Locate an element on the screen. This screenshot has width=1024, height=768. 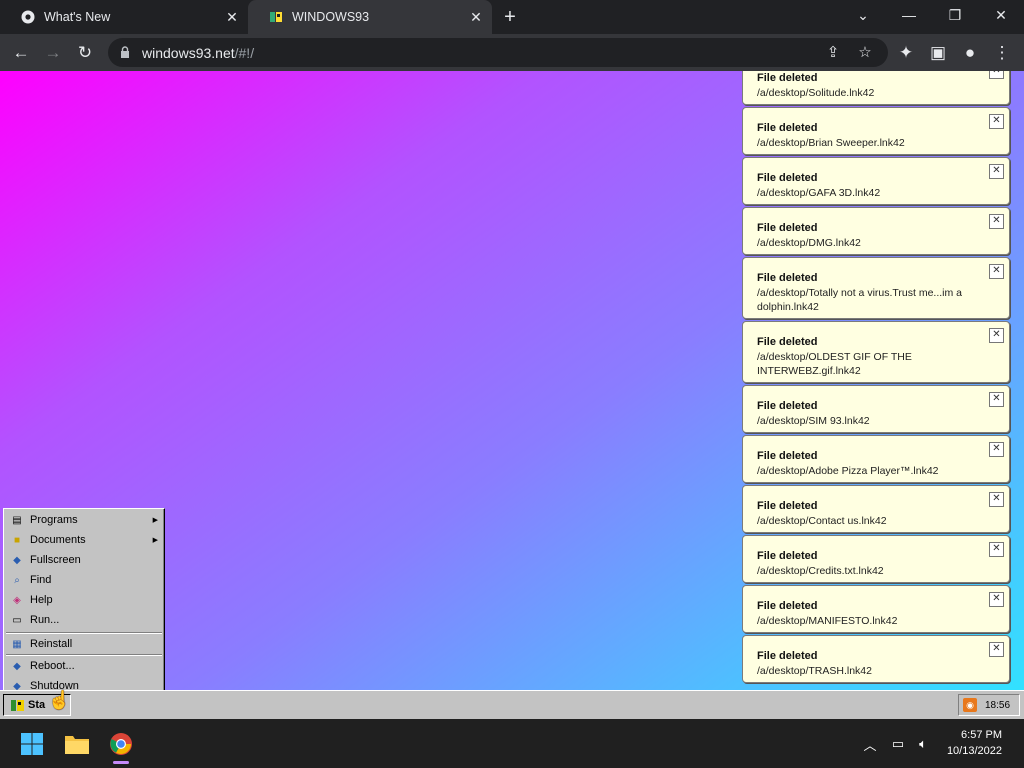
w93-tray: ◉ 18:56 is located at coordinates (989, 705).